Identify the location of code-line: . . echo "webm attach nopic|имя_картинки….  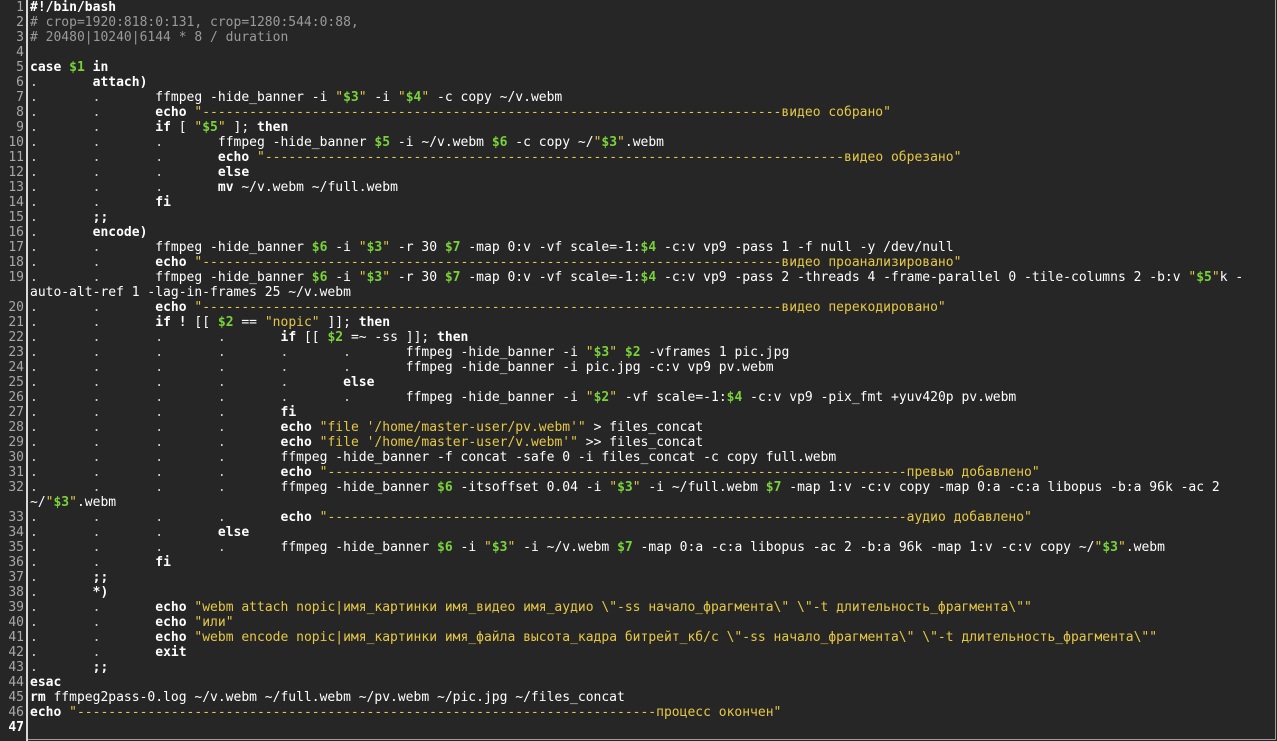
(531, 607).